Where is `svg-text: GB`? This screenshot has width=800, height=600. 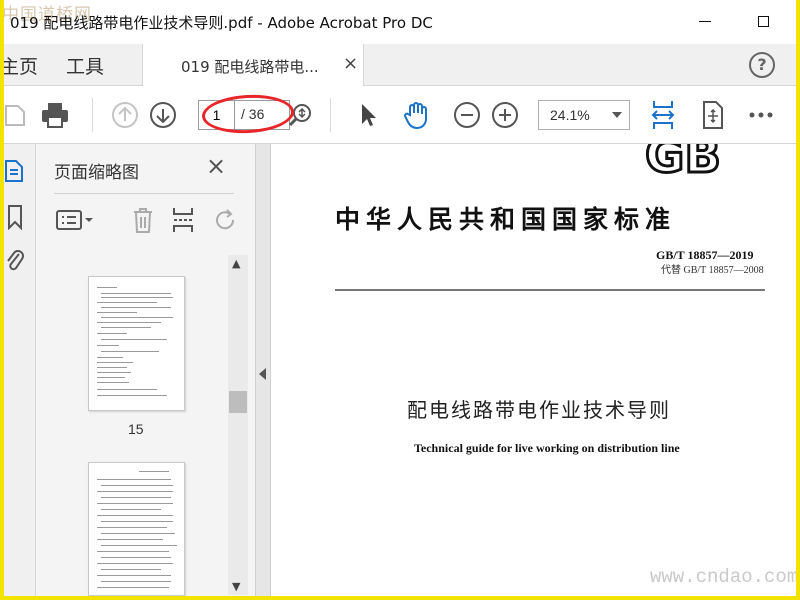 svg-text: GB is located at coordinates (683, 164).